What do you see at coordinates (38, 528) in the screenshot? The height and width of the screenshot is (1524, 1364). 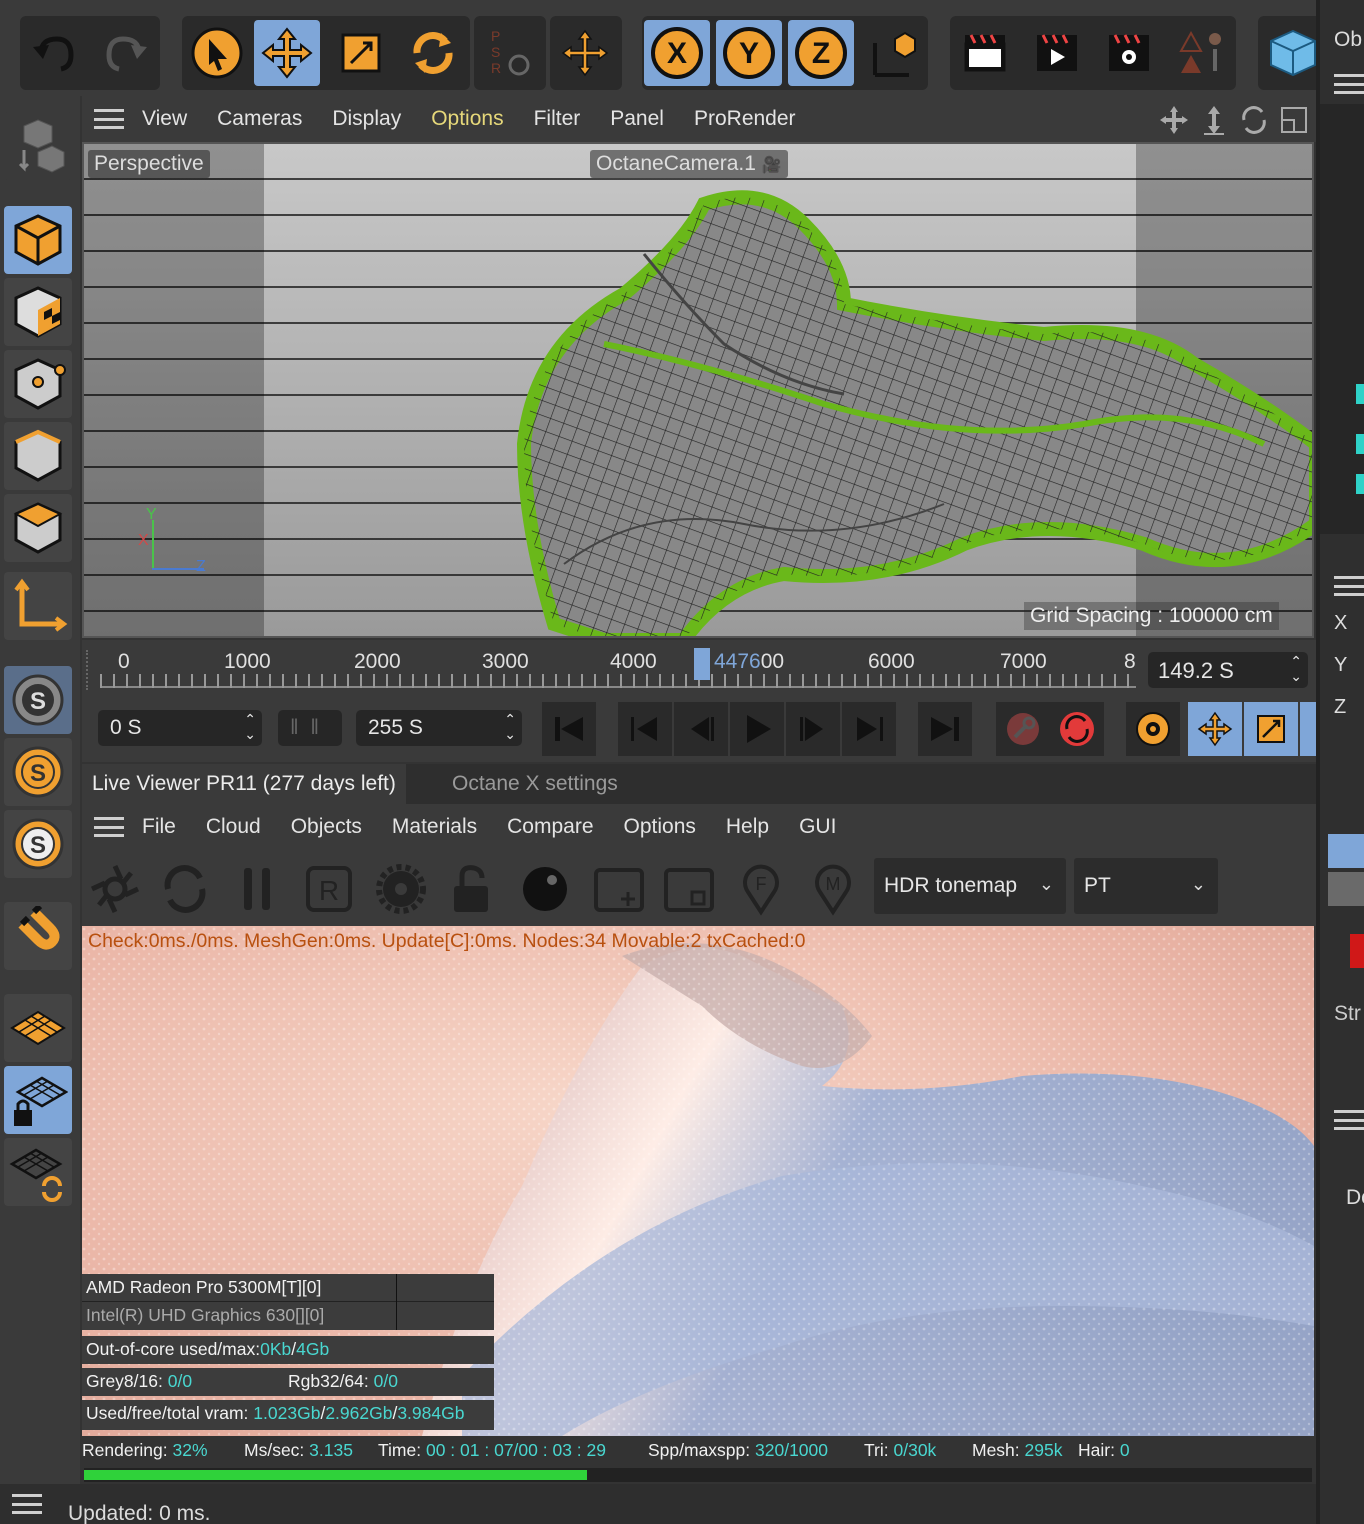 I see `polygons-mode-button` at bounding box center [38, 528].